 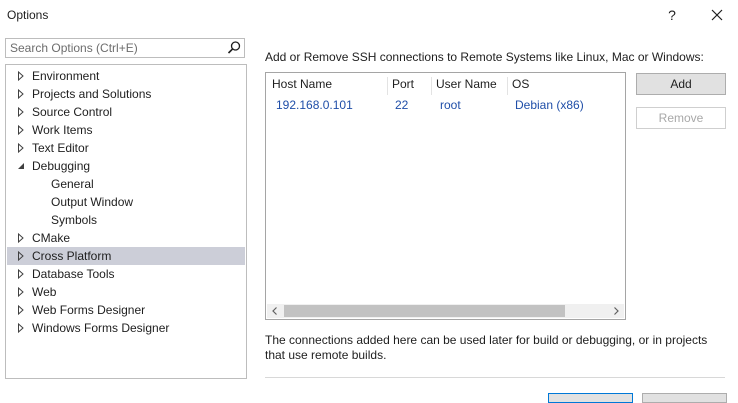 What do you see at coordinates (61, 166) in the screenshot?
I see `tree-item-label: Debugging` at bounding box center [61, 166].